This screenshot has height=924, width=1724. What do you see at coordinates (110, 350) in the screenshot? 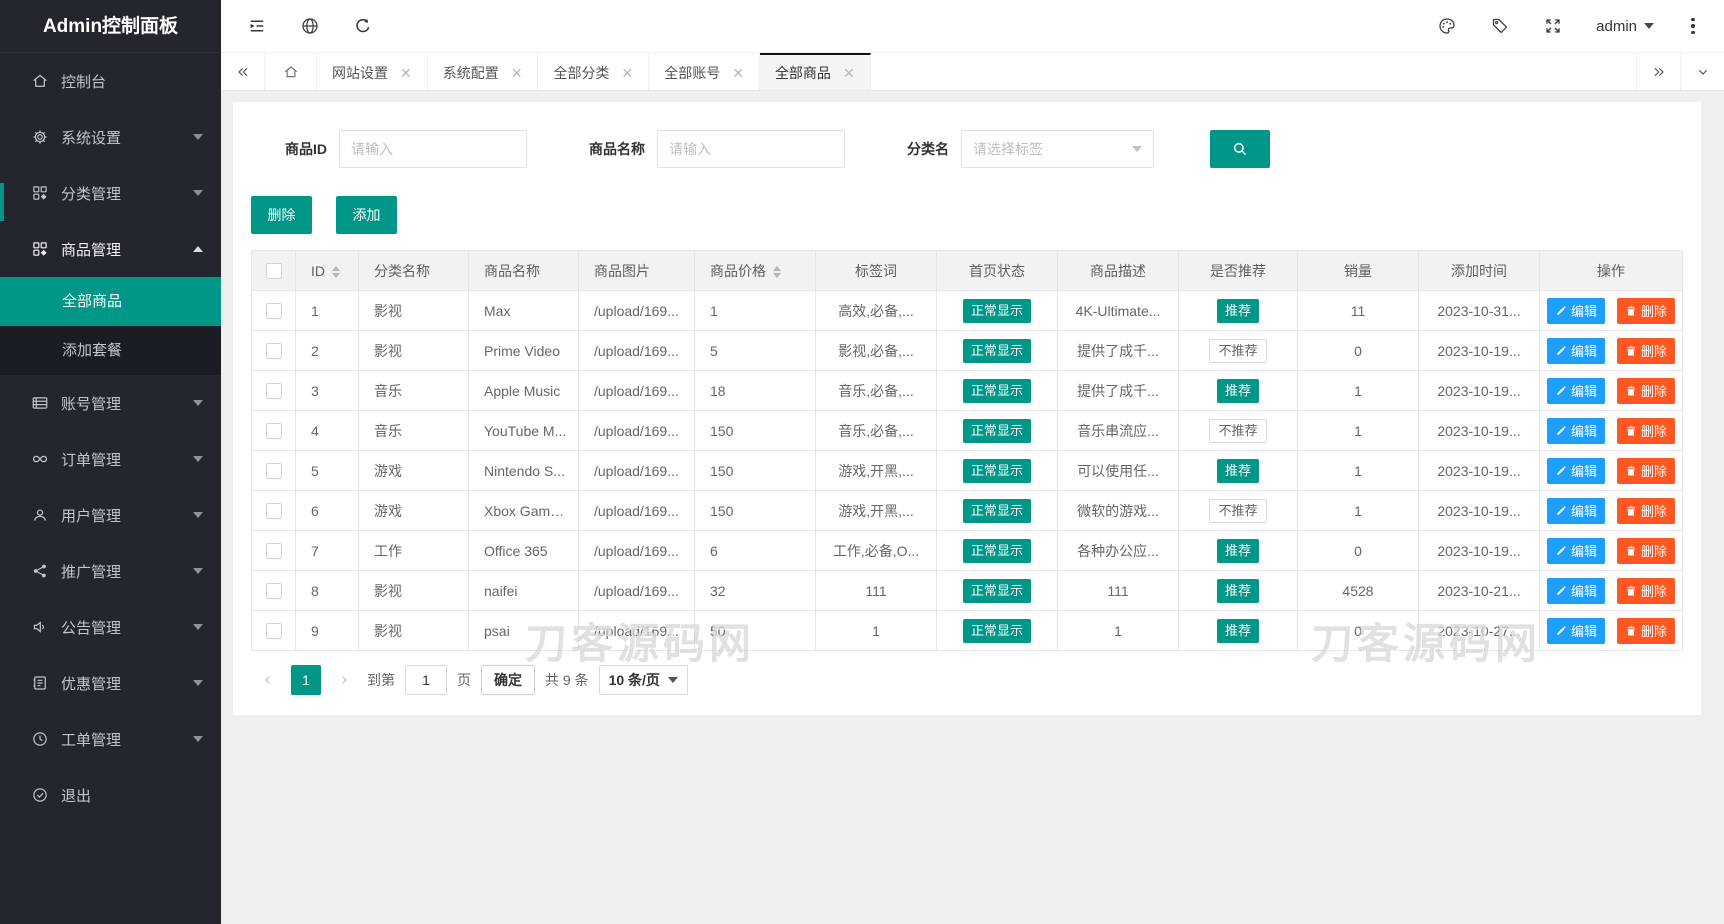
I see `sidebar-item-add-package: 添加套餐` at bounding box center [110, 350].